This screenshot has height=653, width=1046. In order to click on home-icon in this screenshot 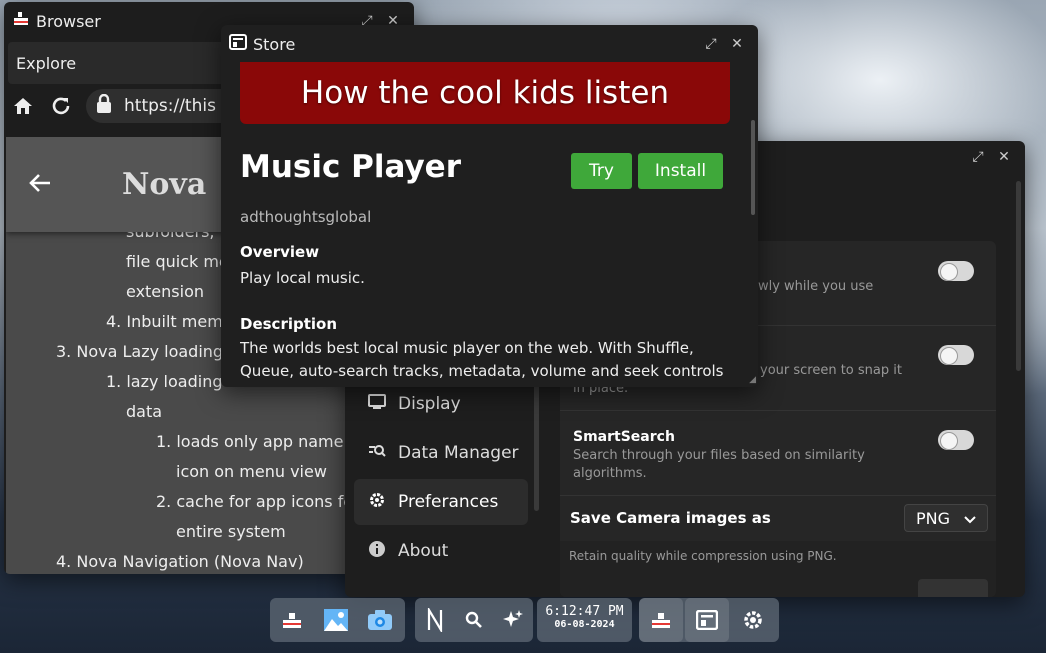, I will do `click(23, 106)`.